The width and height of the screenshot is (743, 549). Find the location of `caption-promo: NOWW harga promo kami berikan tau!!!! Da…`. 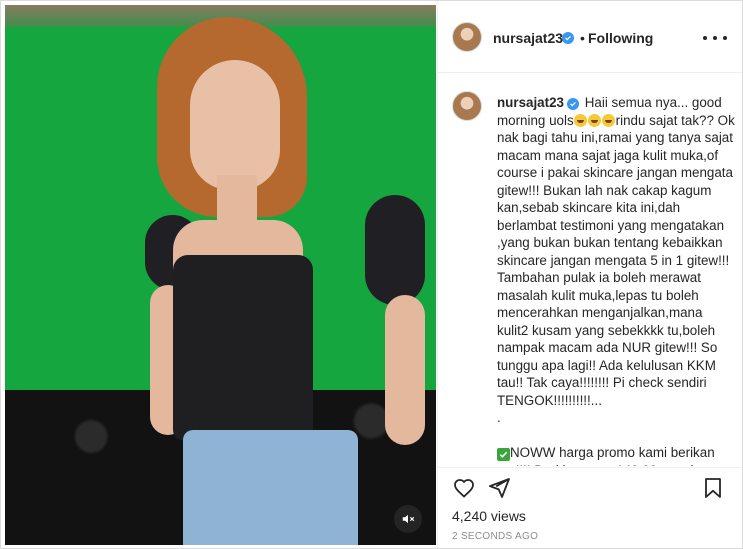

caption-promo: NOWW harga promo kami berikan tau!!!! Da… is located at coordinates (606, 455).